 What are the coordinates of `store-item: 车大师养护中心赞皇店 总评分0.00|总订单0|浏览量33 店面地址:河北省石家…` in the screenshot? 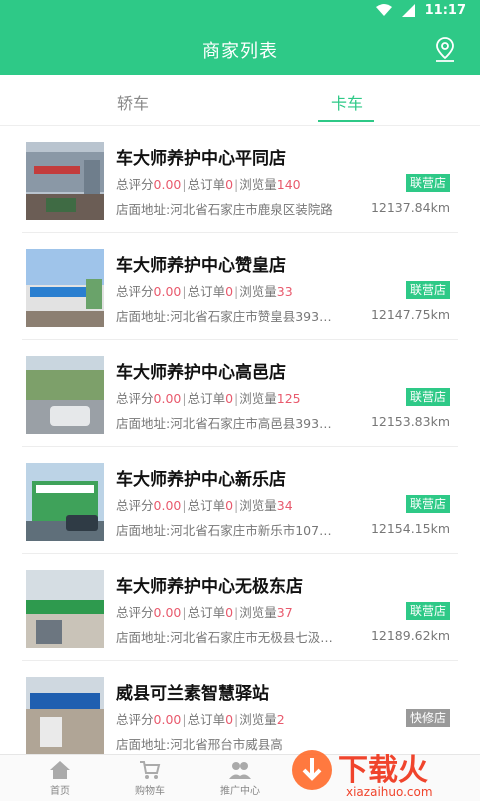 It's located at (240, 286).